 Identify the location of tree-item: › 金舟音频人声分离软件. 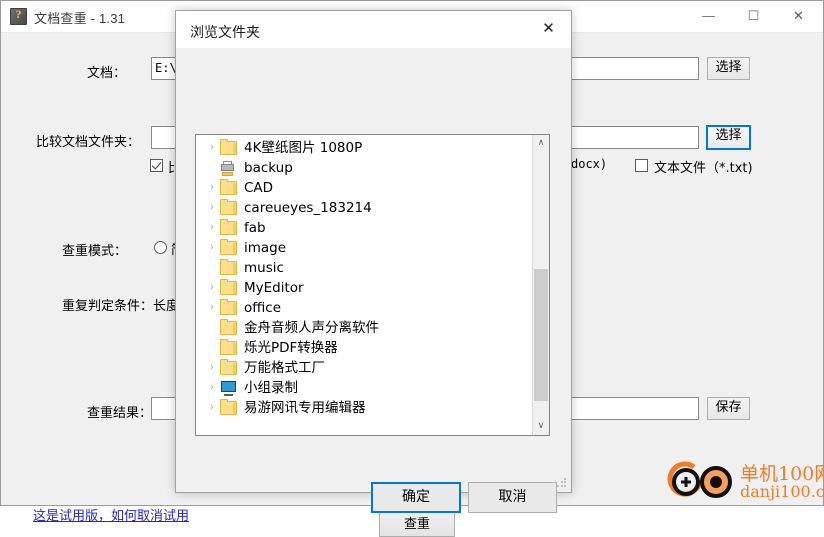
(364, 328).